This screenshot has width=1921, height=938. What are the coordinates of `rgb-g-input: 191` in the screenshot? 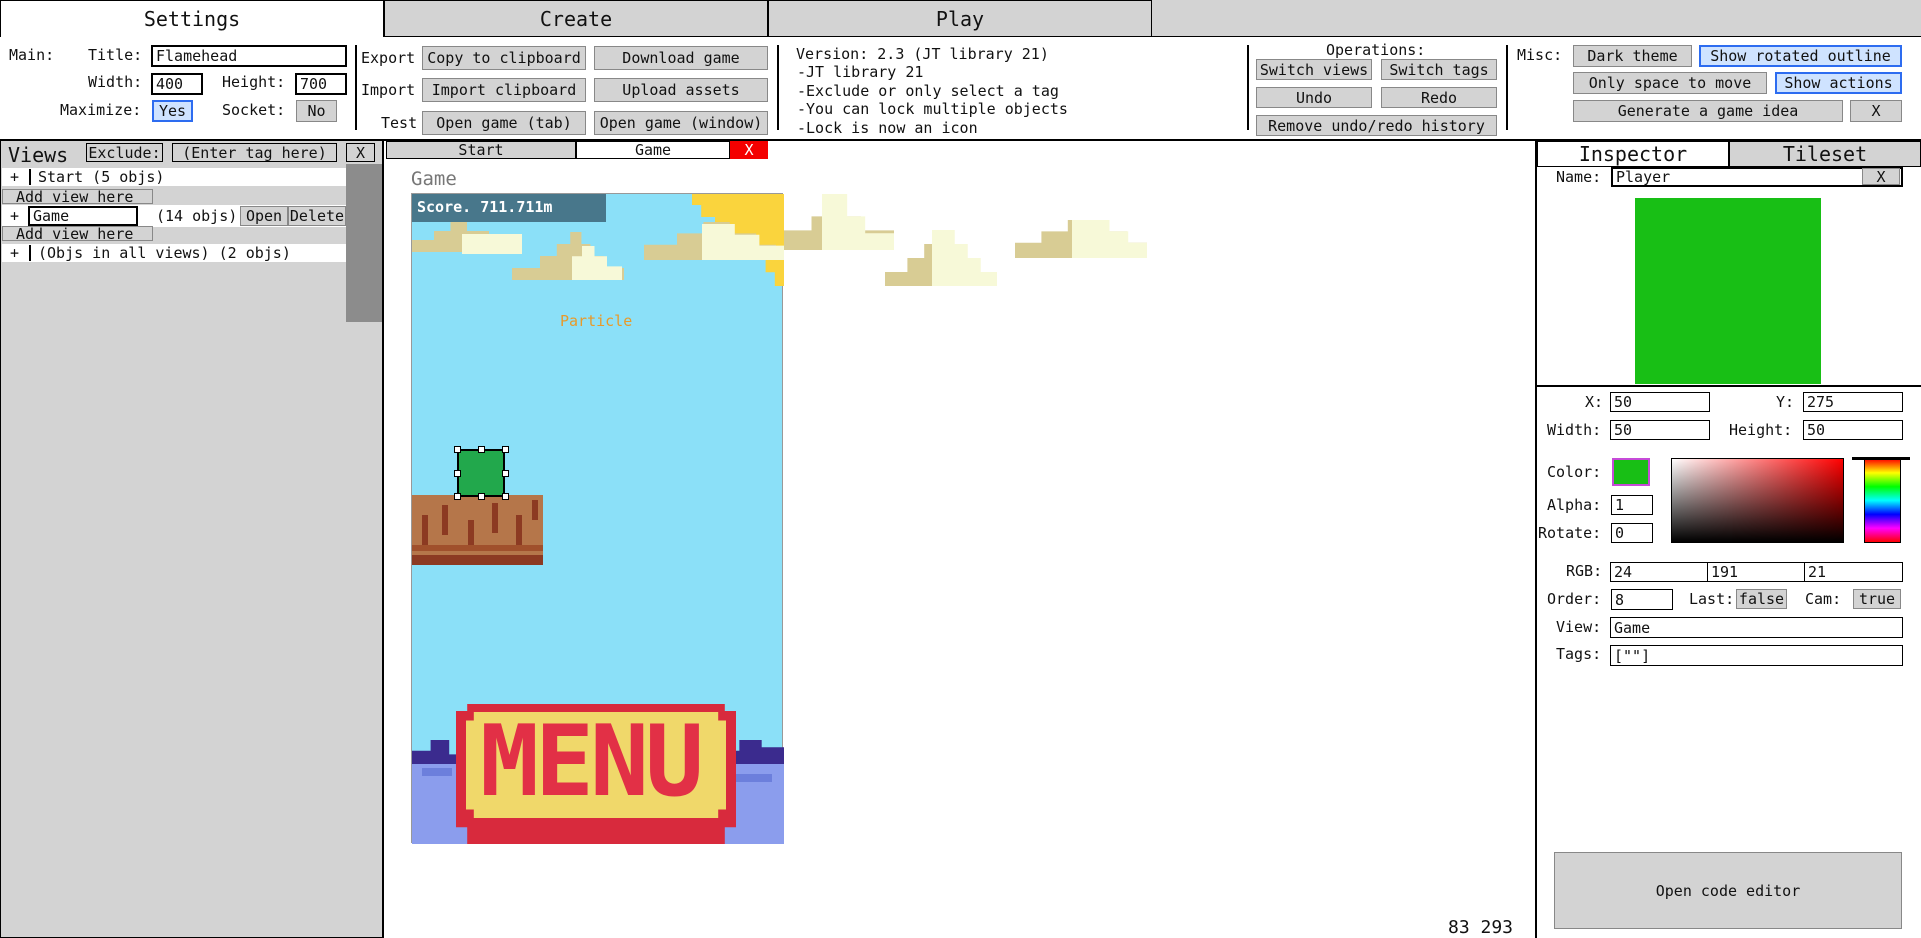 It's located at (1756, 572).